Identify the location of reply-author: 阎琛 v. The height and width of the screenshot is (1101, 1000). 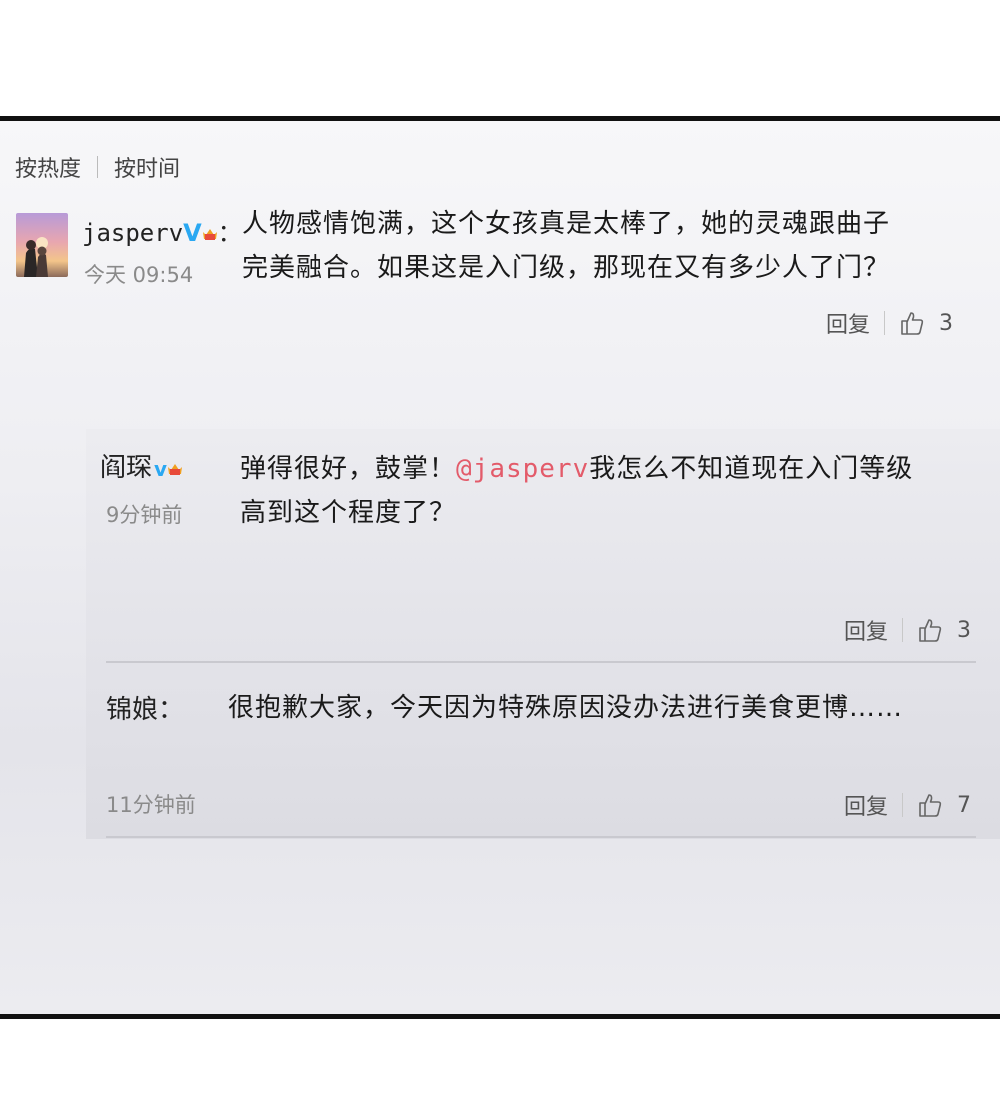
(141, 465).